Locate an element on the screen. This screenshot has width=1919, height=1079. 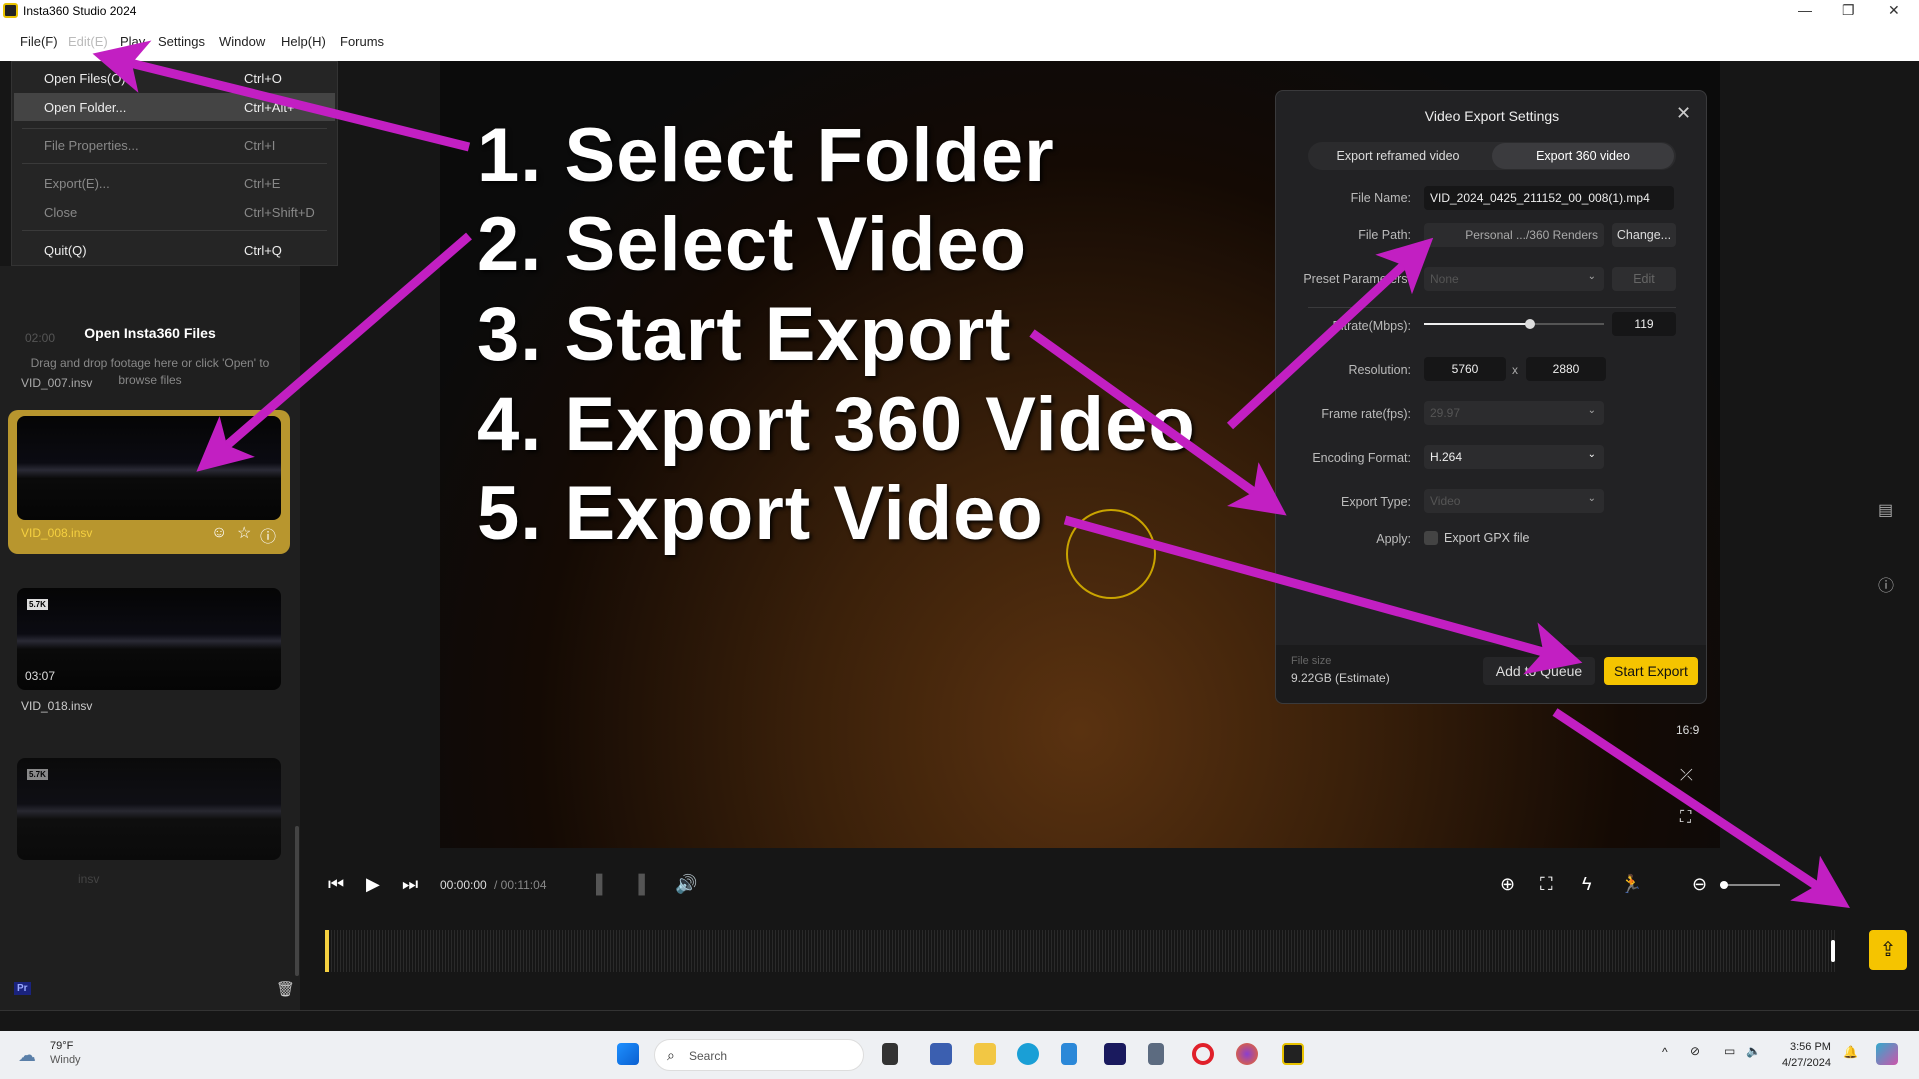
timeline-zoom-slider is located at coordinates (1750, 885).